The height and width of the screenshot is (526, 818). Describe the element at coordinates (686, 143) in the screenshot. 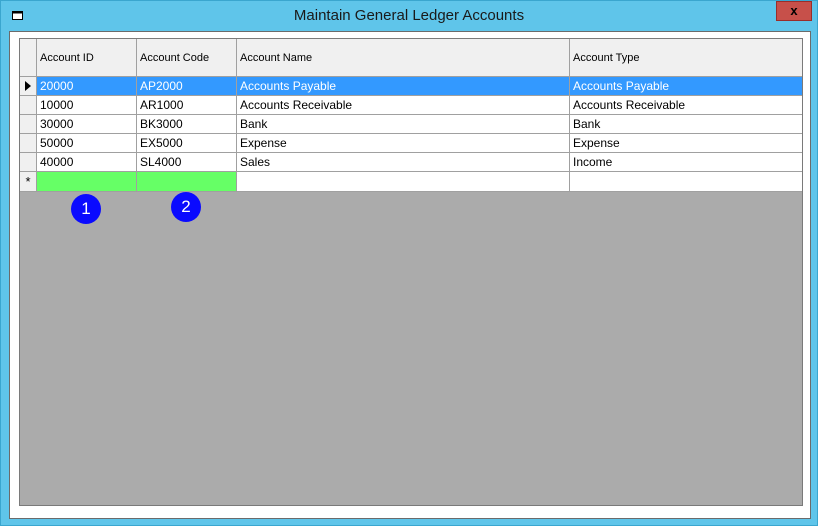

I see `cell-account-type: Expense` at that location.